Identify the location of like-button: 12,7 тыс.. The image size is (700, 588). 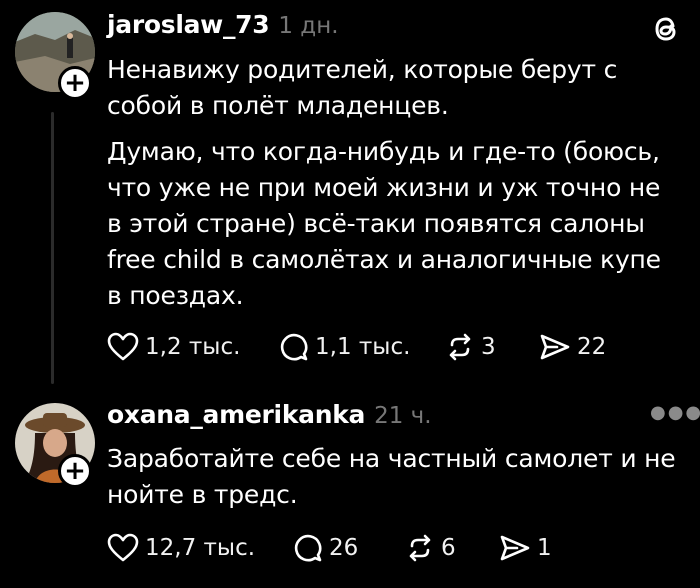
(200, 548).